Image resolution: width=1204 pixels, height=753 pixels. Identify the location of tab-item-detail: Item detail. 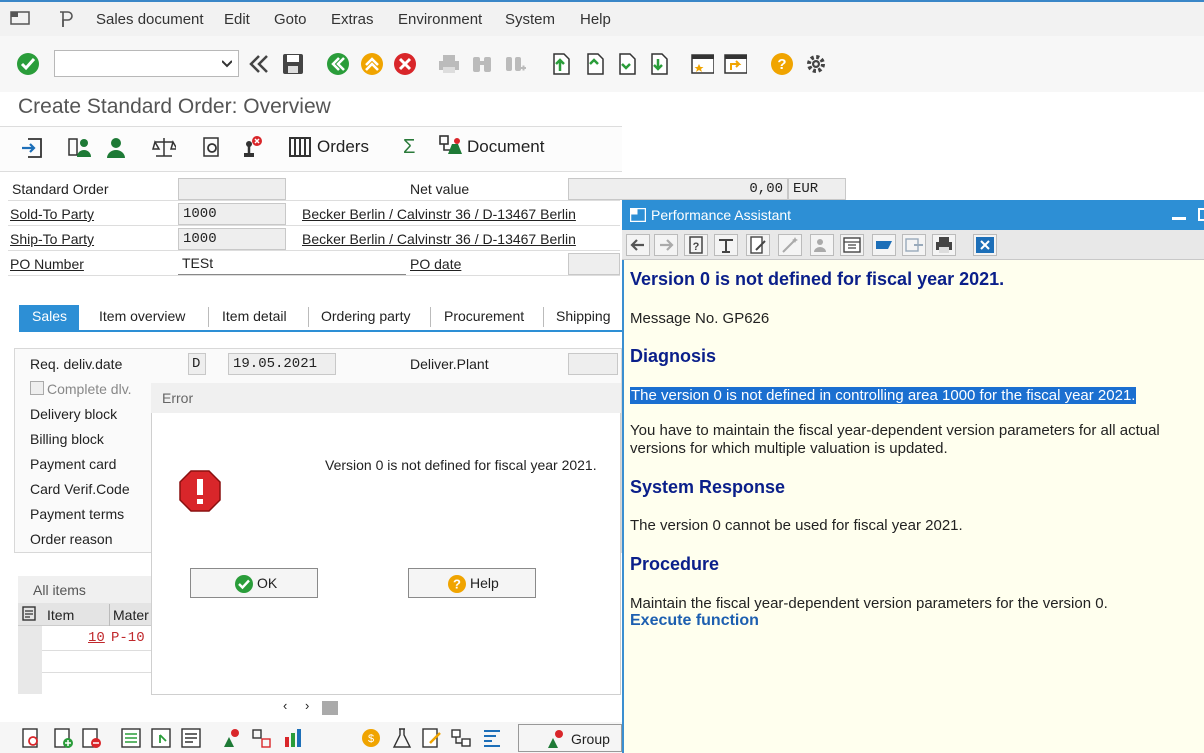
(254, 317).